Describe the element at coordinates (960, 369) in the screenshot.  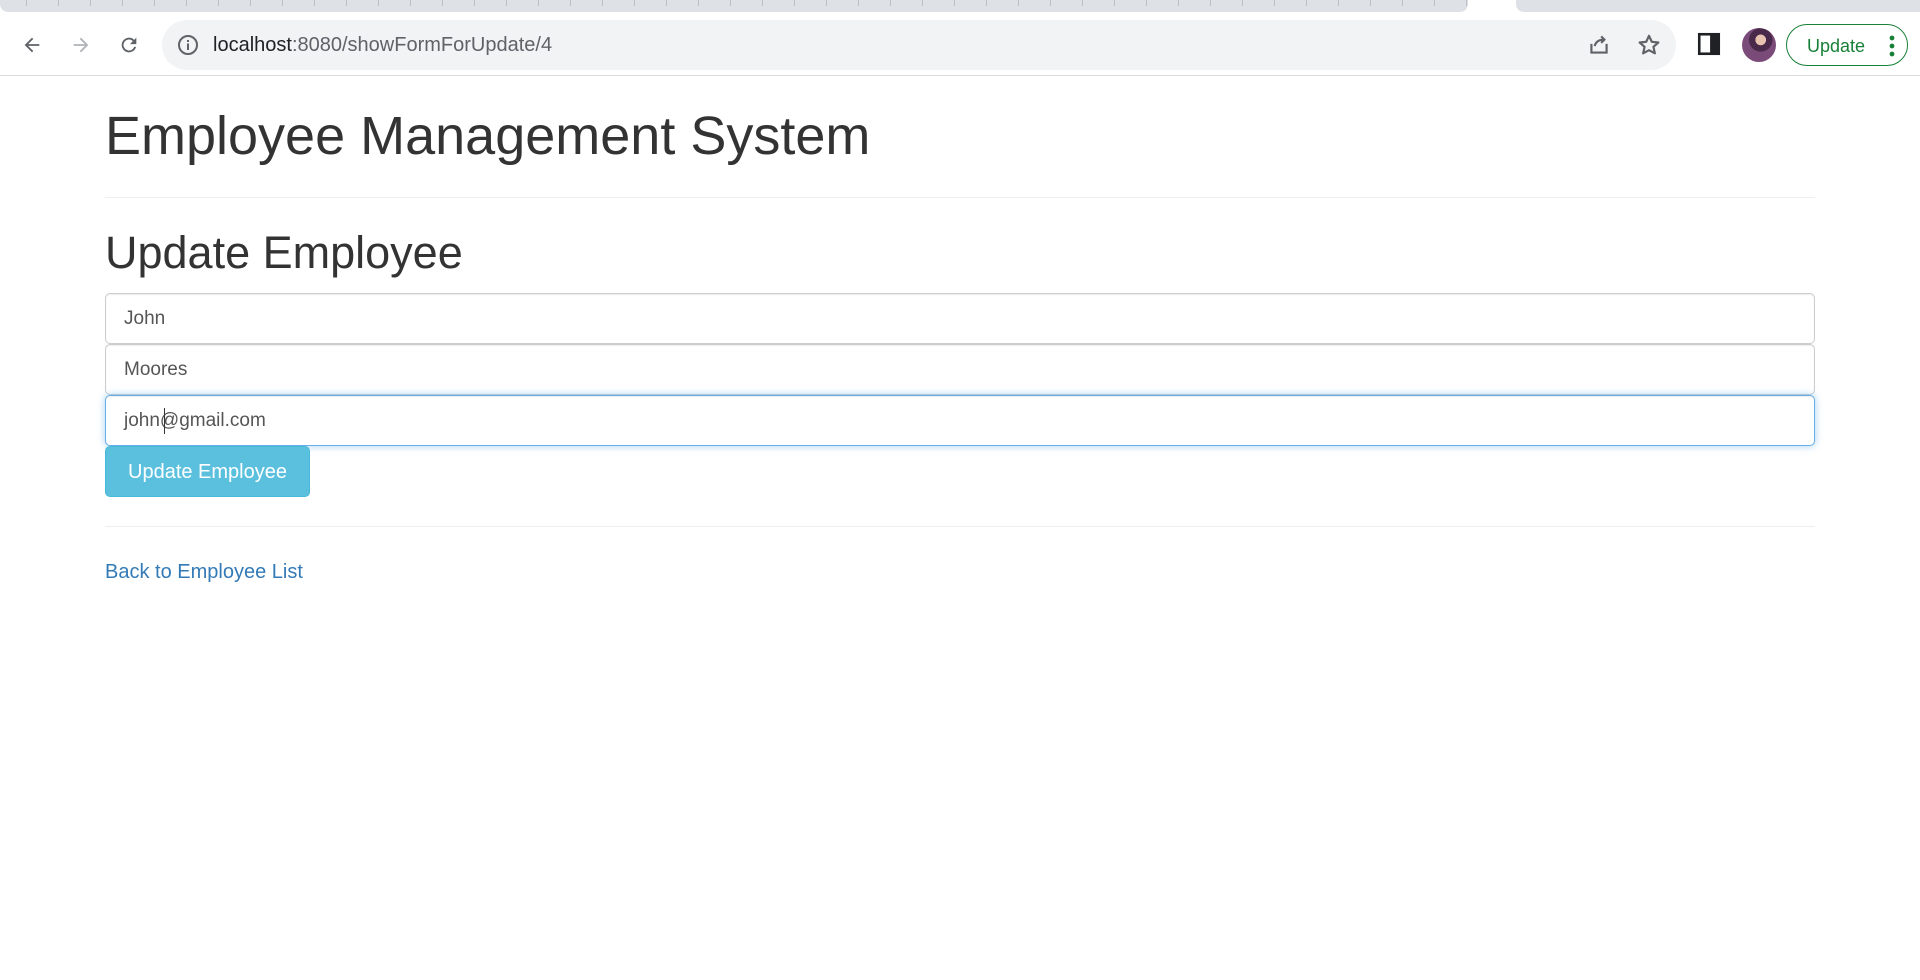
I see `last-name-input: Moores` at that location.